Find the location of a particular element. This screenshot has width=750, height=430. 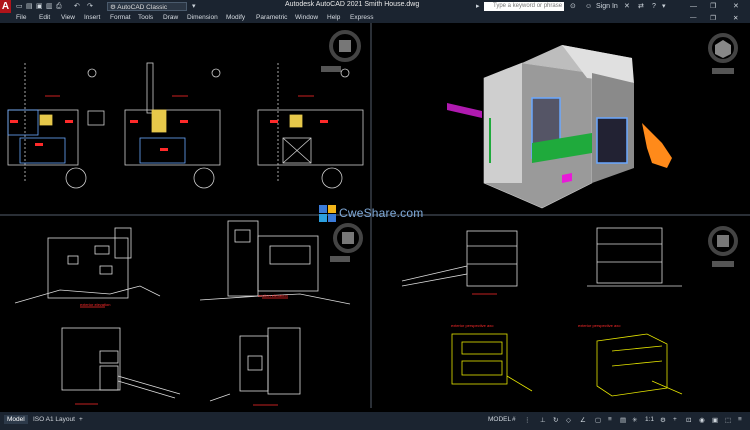

minimize-icon: — is located at coordinates (693, 6).